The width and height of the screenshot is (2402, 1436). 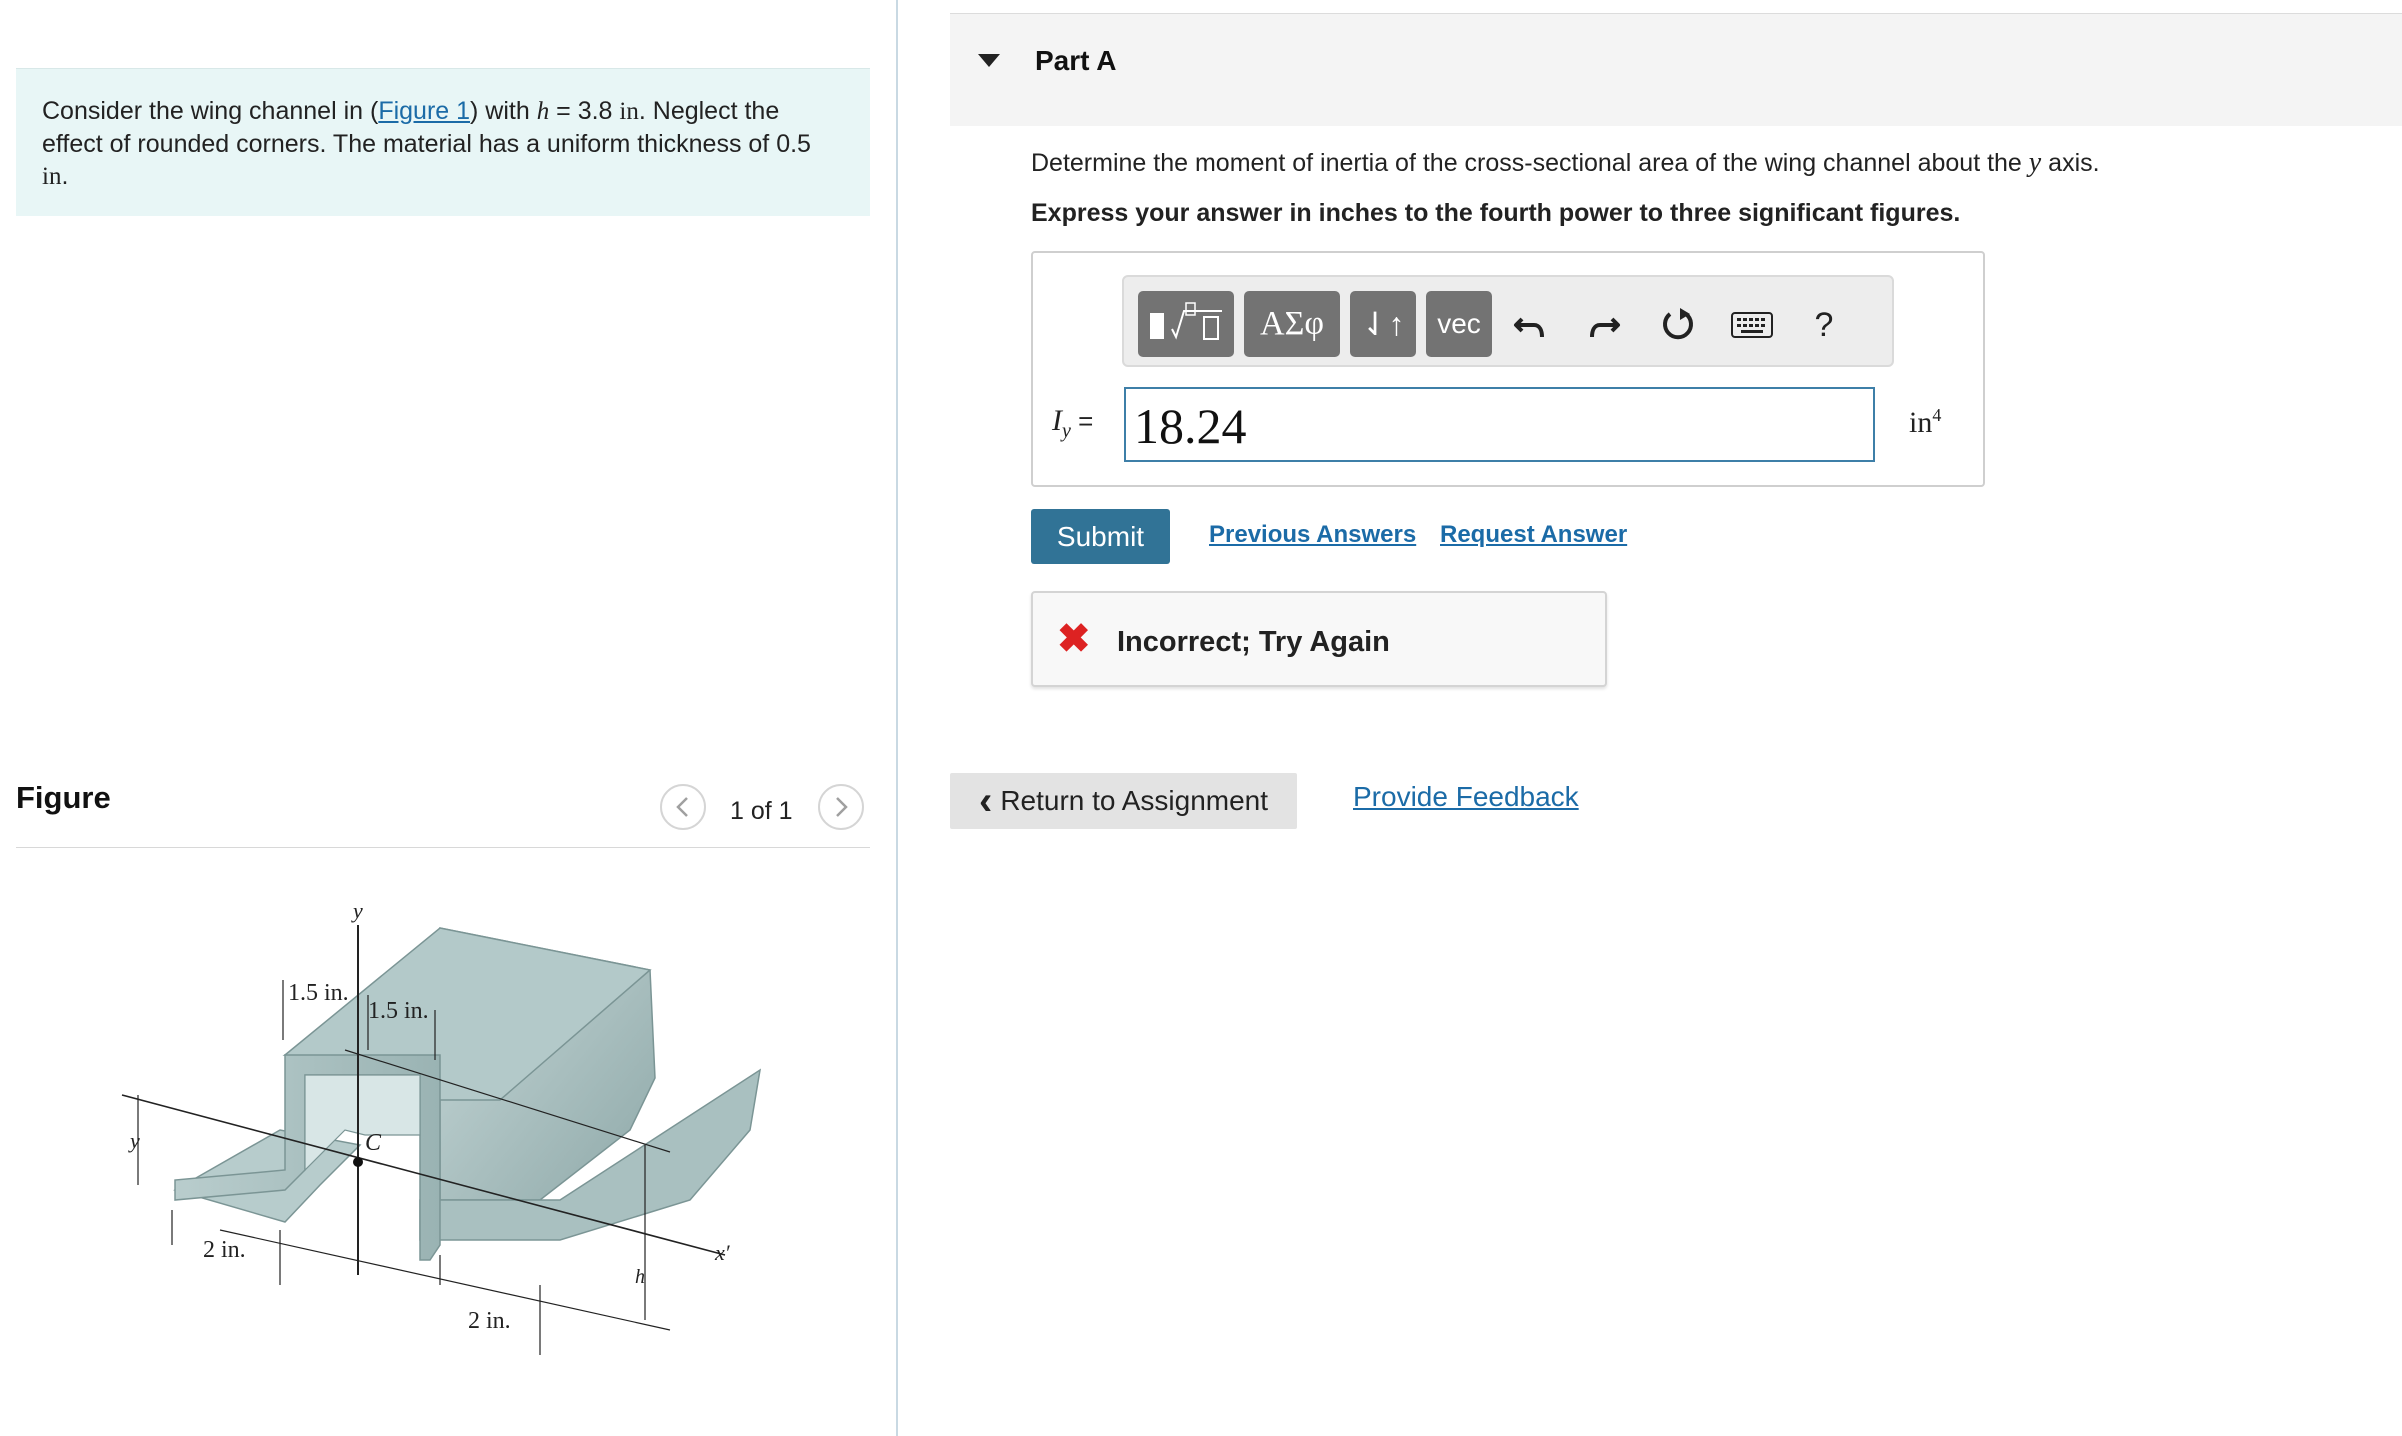 I want to click on wing-channel-figure: y 1.5 in. 1.5 in. C y 2 in. 2 in. h x′, so click(x=441, y=1127).